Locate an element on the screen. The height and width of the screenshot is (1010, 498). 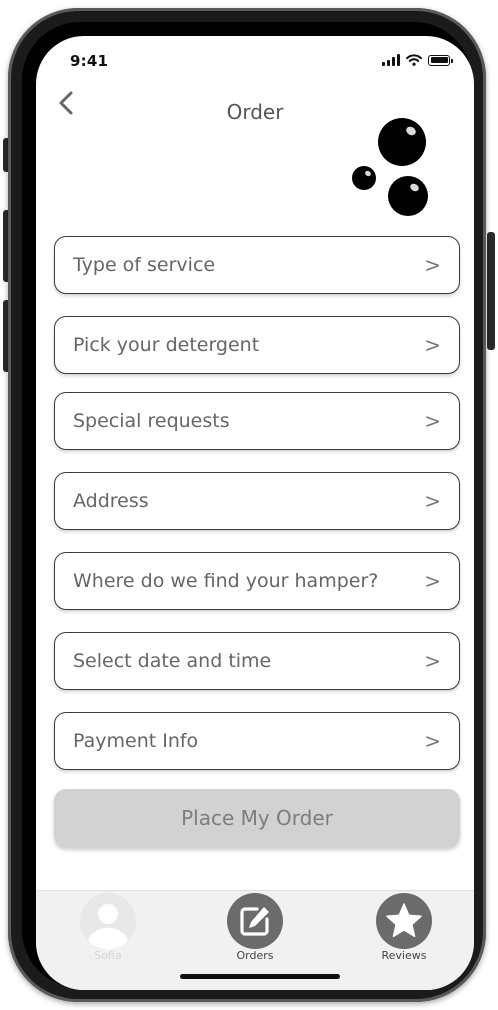
star-icon is located at coordinates (404, 921).